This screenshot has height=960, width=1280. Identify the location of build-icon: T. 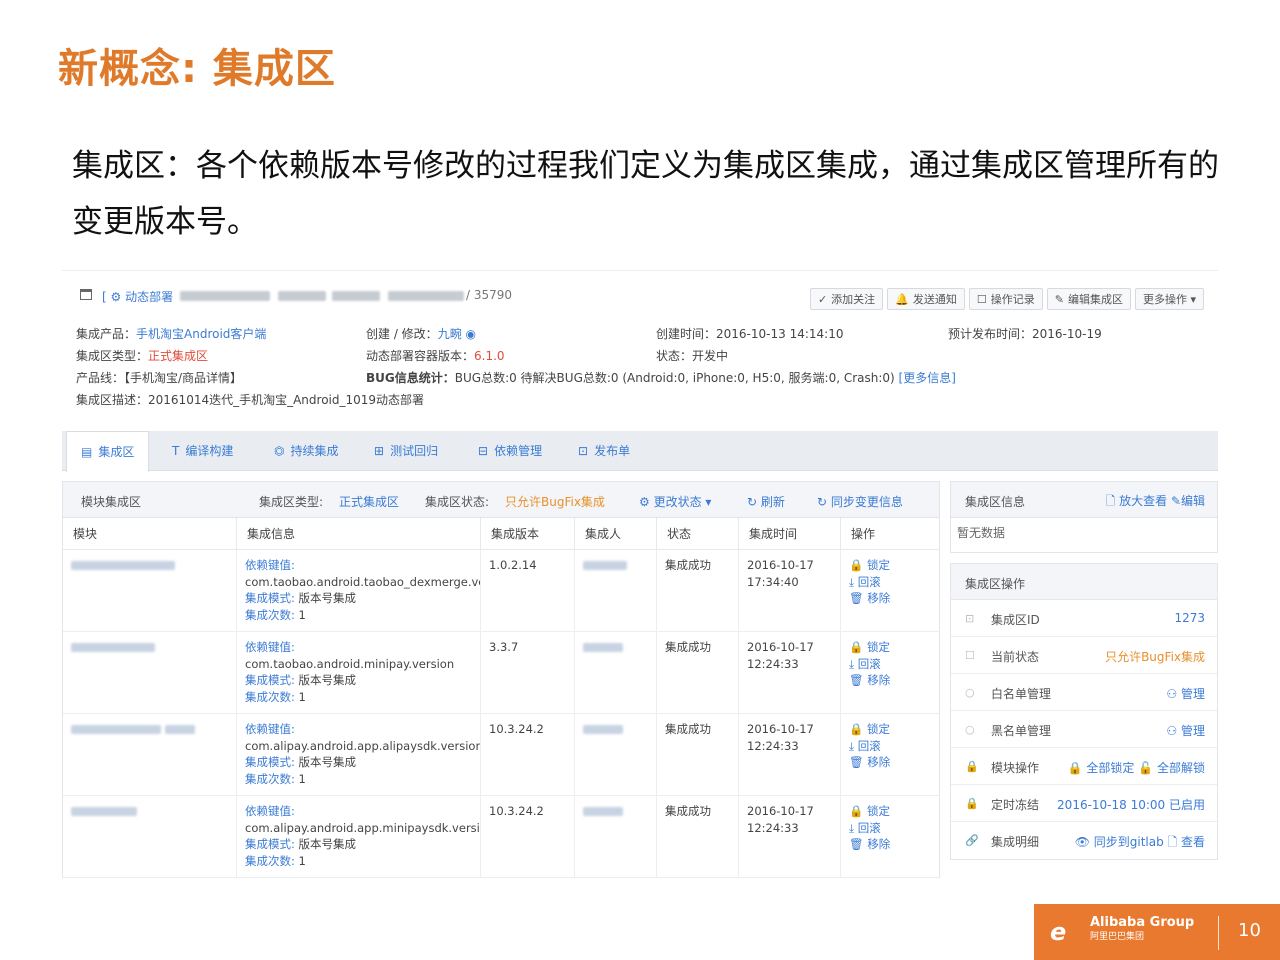
(176, 451).